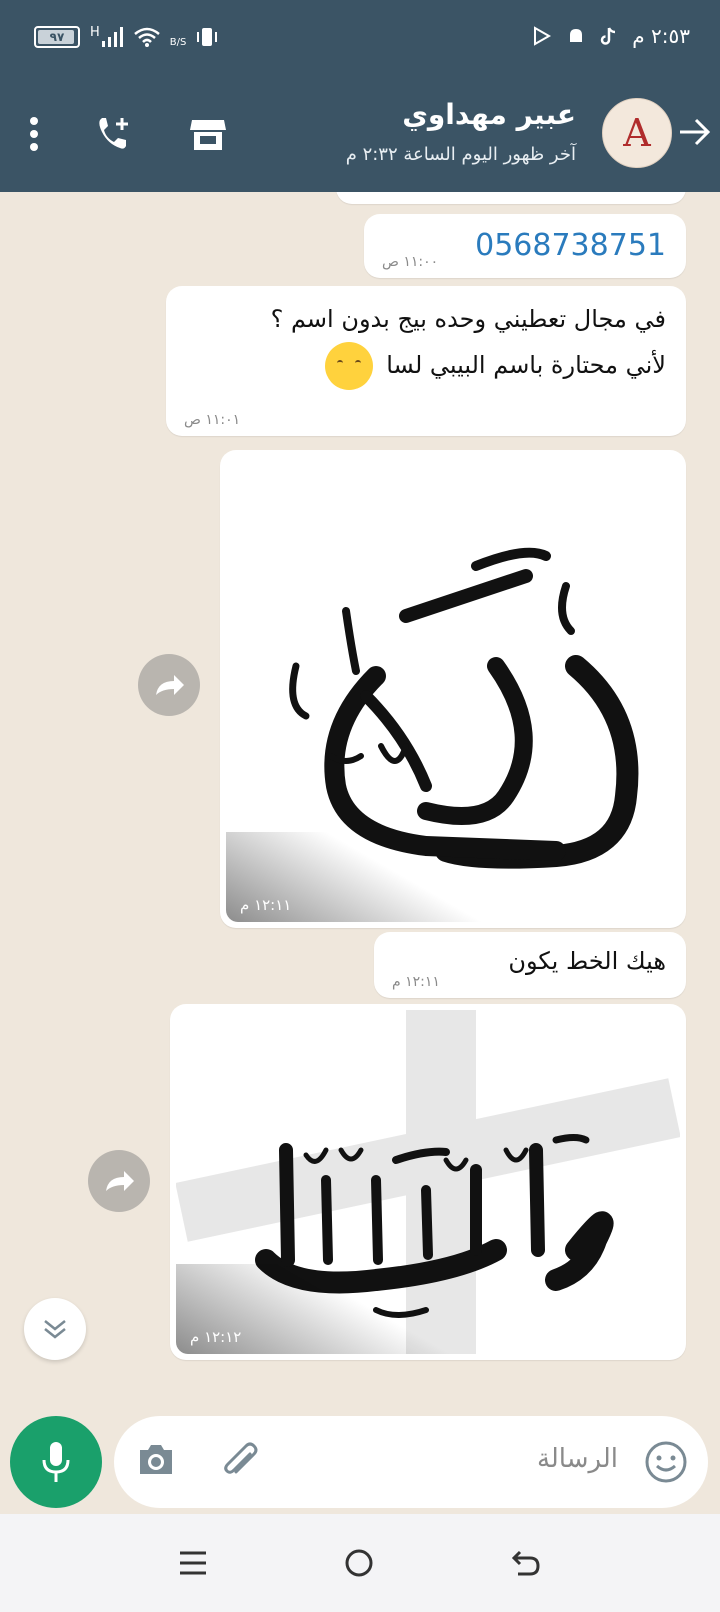 Image resolution: width=720 pixels, height=1612 pixels. What do you see at coordinates (511, 198) in the screenshot?
I see `partial-message` at bounding box center [511, 198].